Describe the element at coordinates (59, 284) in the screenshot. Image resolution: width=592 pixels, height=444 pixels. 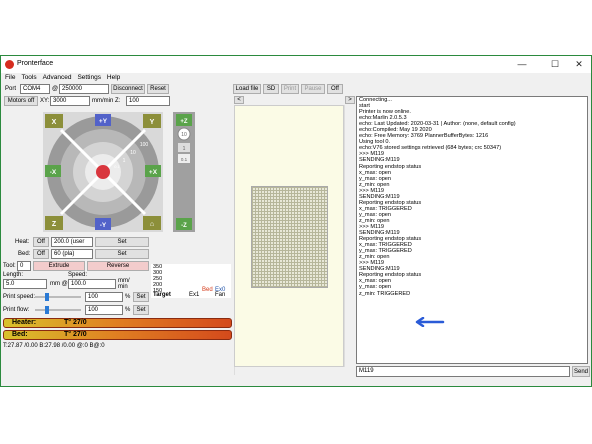
I see `mm-at-label: mm @` at that location.